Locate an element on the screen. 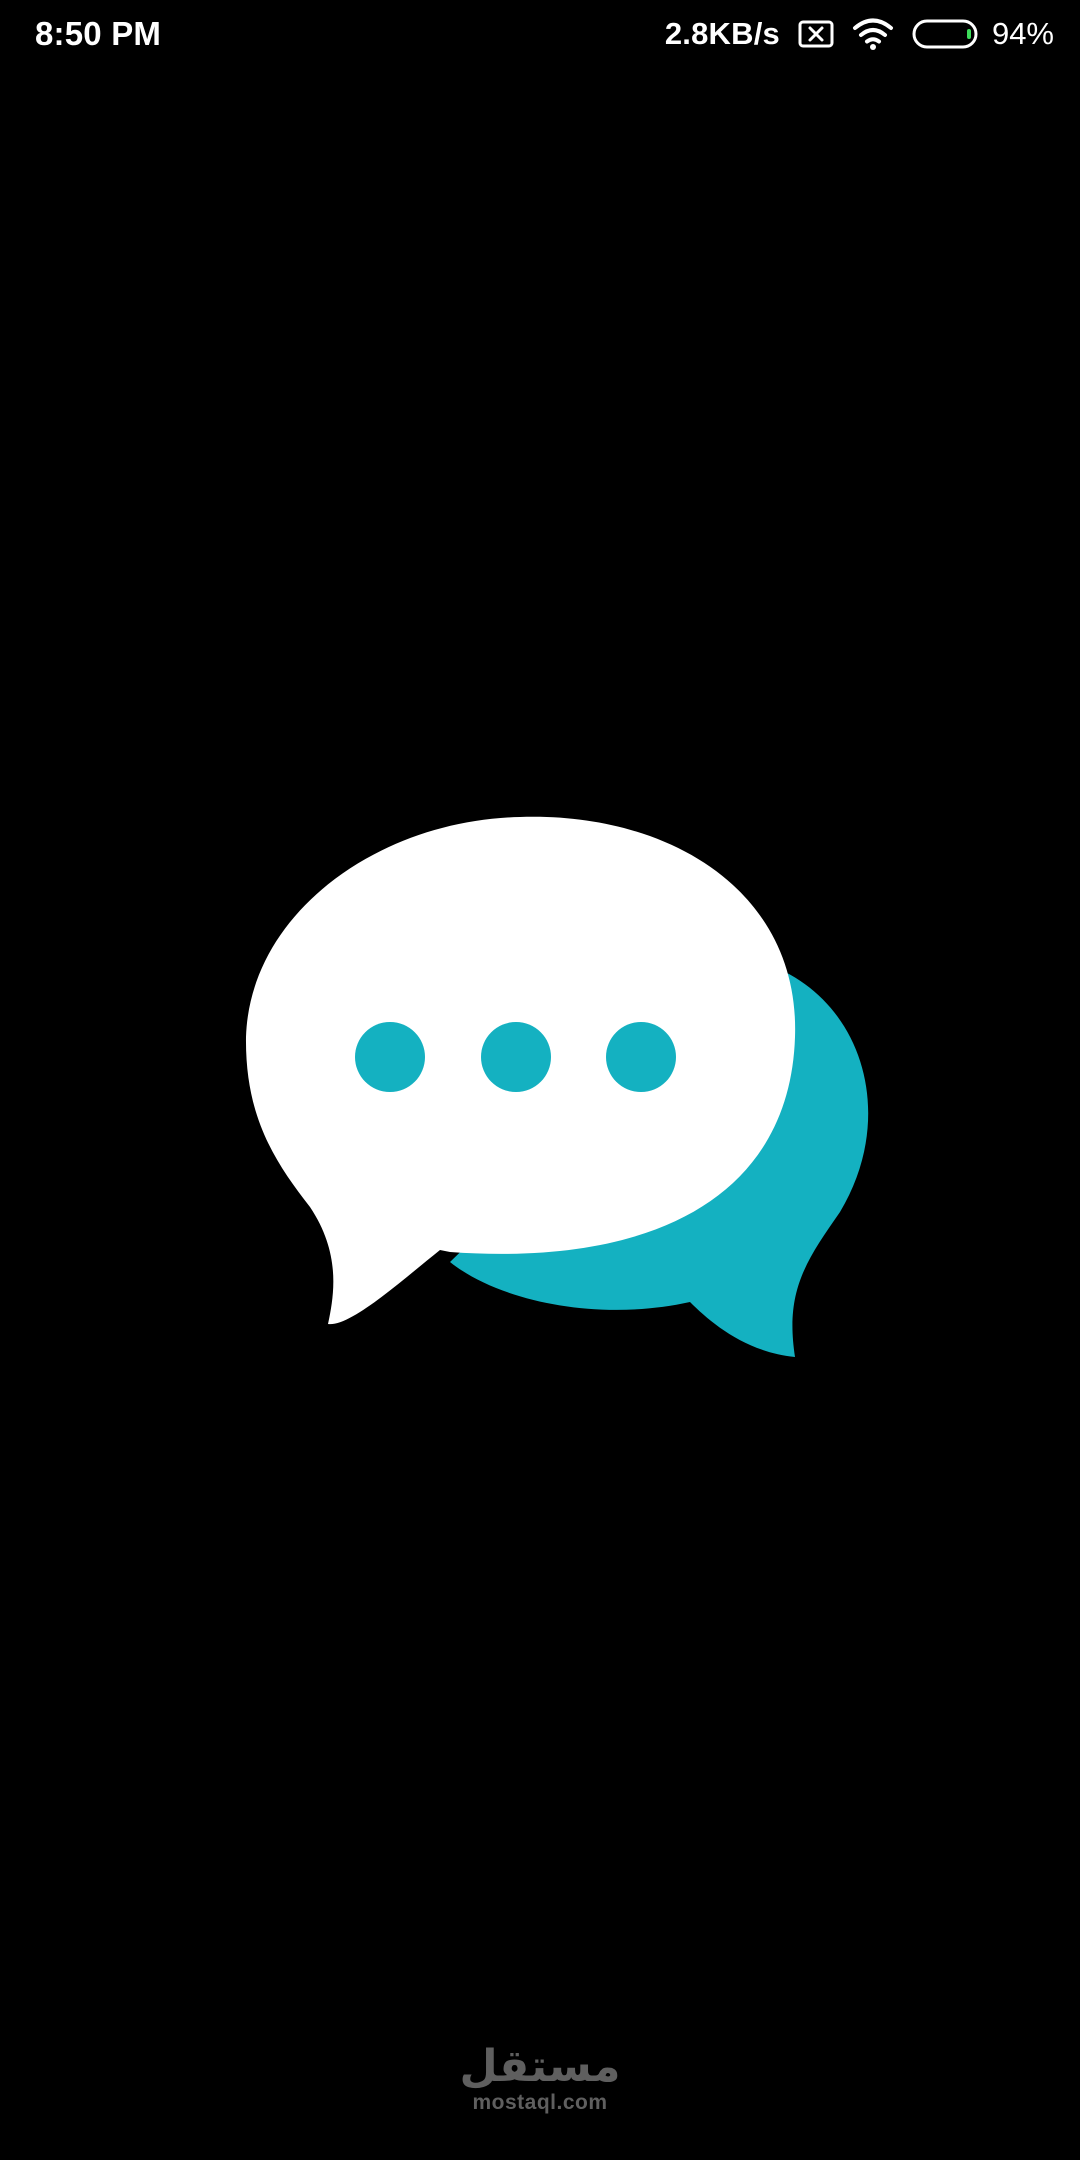 This screenshot has width=1080, height=2160. status-indicators: 2.8KB/s 94% is located at coordinates (859, 34).